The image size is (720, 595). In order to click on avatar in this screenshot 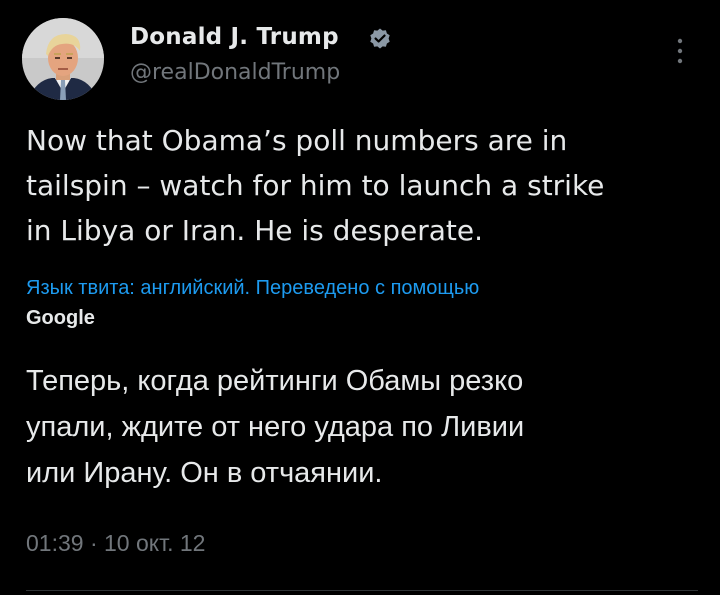, I will do `click(63, 59)`.